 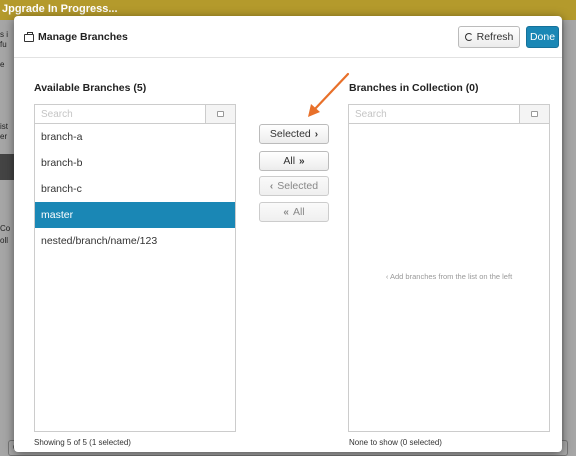 What do you see at coordinates (4, 34) in the screenshot?
I see `background-fragment: s i` at bounding box center [4, 34].